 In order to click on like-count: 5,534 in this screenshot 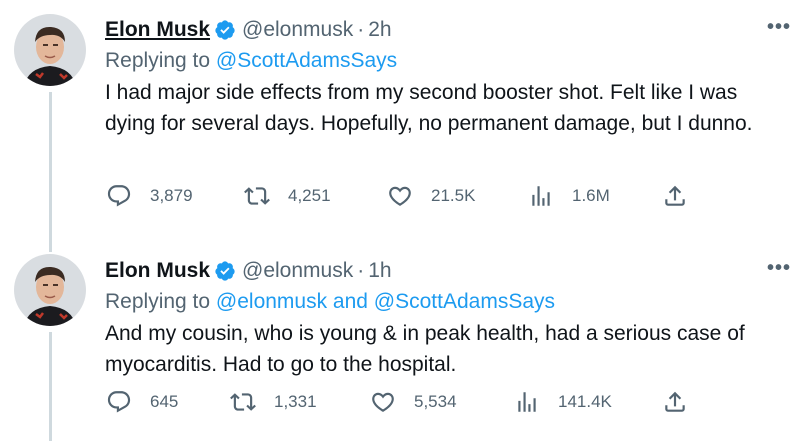, I will do `click(435, 401)`.